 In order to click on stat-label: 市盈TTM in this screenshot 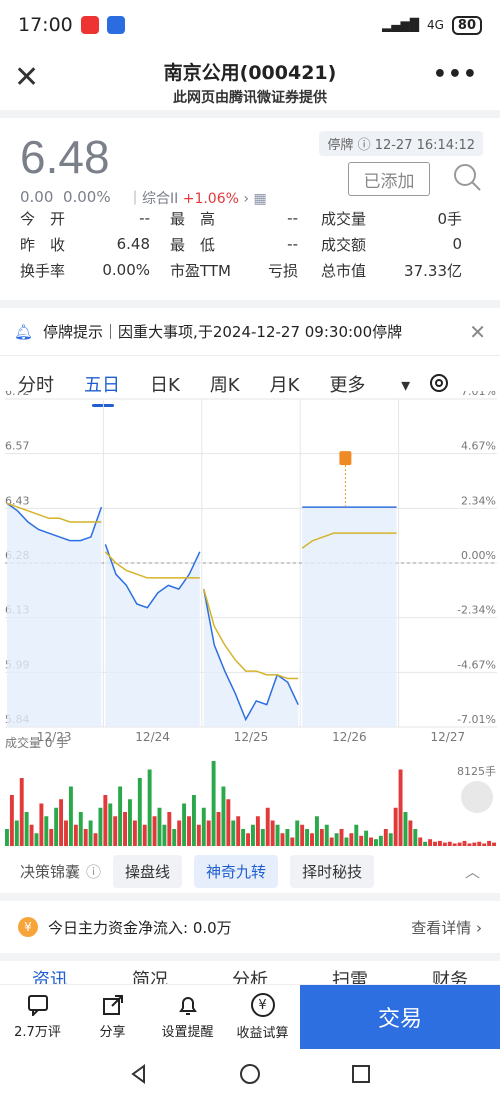, I will do `click(201, 270)`.